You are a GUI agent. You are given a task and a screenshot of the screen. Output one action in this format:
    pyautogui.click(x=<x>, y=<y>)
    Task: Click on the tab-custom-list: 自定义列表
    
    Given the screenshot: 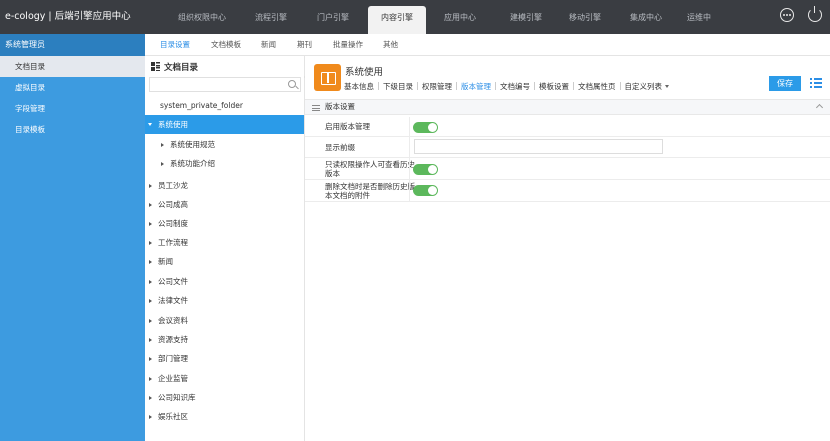 What is the action you would take?
    pyautogui.click(x=646, y=87)
    